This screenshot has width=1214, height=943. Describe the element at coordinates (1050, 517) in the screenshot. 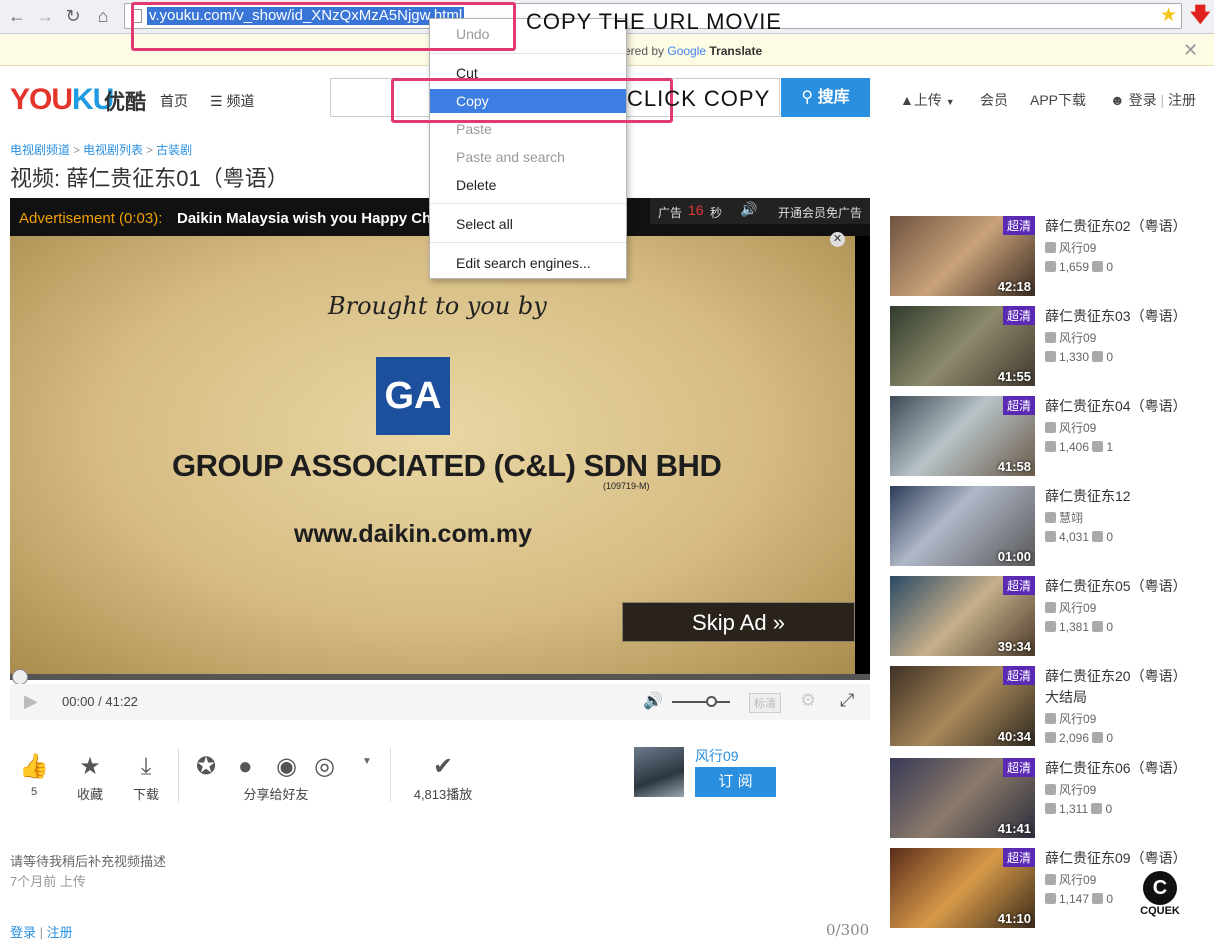

I see `user-icon` at that location.